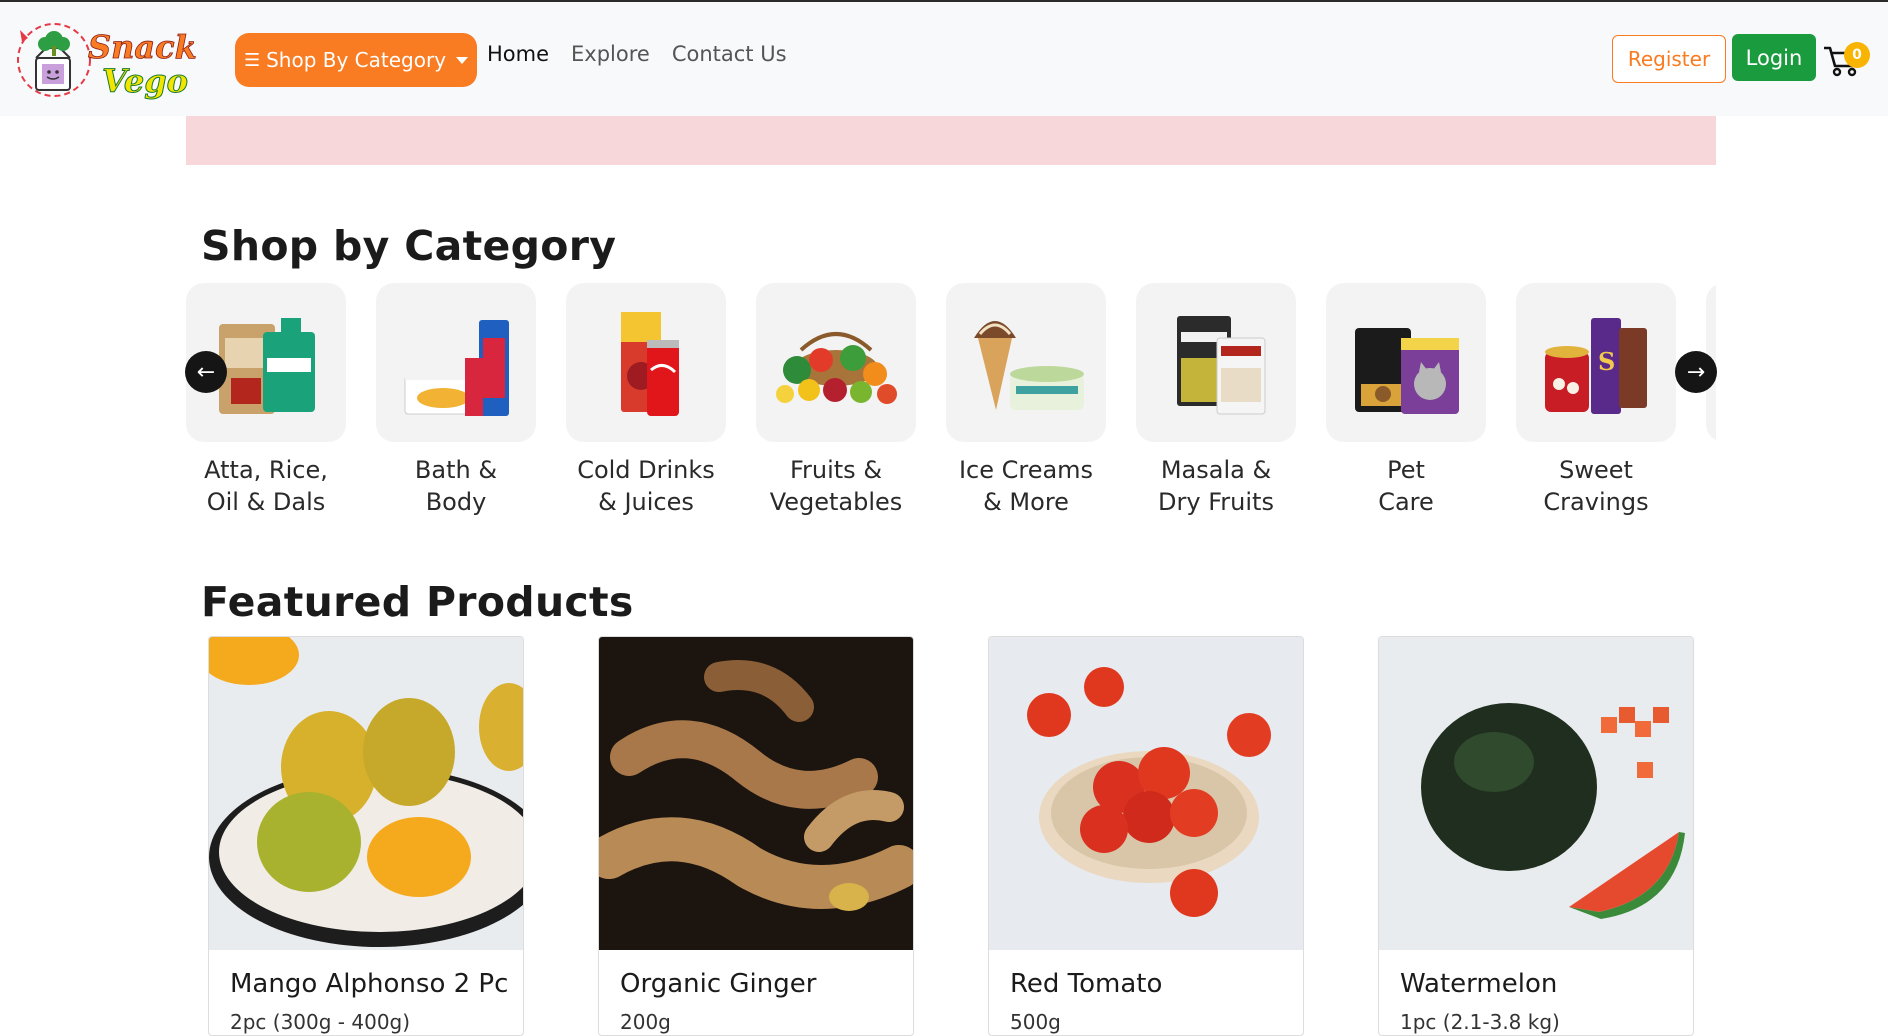 This screenshot has height=1036, width=1888. I want to click on product-name: Red Tomato, so click(1086, 984).